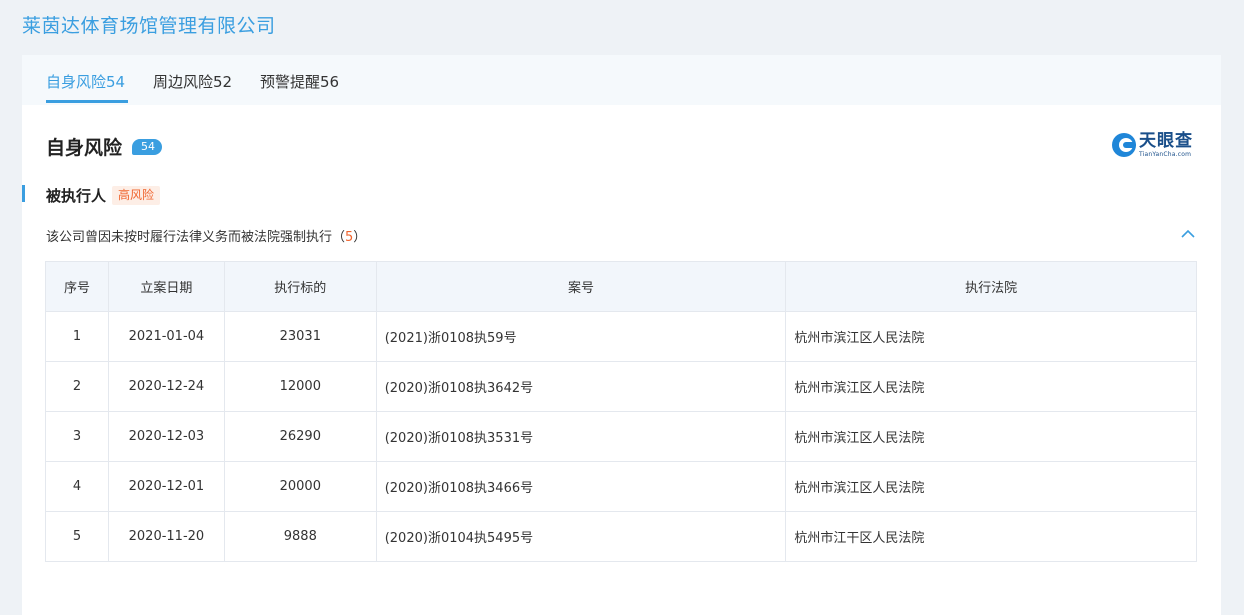  What do you see at coordinates (76, 196) in the screenshot?
I see `subsection-title: 被执行人` at bounding box center [76, 196].